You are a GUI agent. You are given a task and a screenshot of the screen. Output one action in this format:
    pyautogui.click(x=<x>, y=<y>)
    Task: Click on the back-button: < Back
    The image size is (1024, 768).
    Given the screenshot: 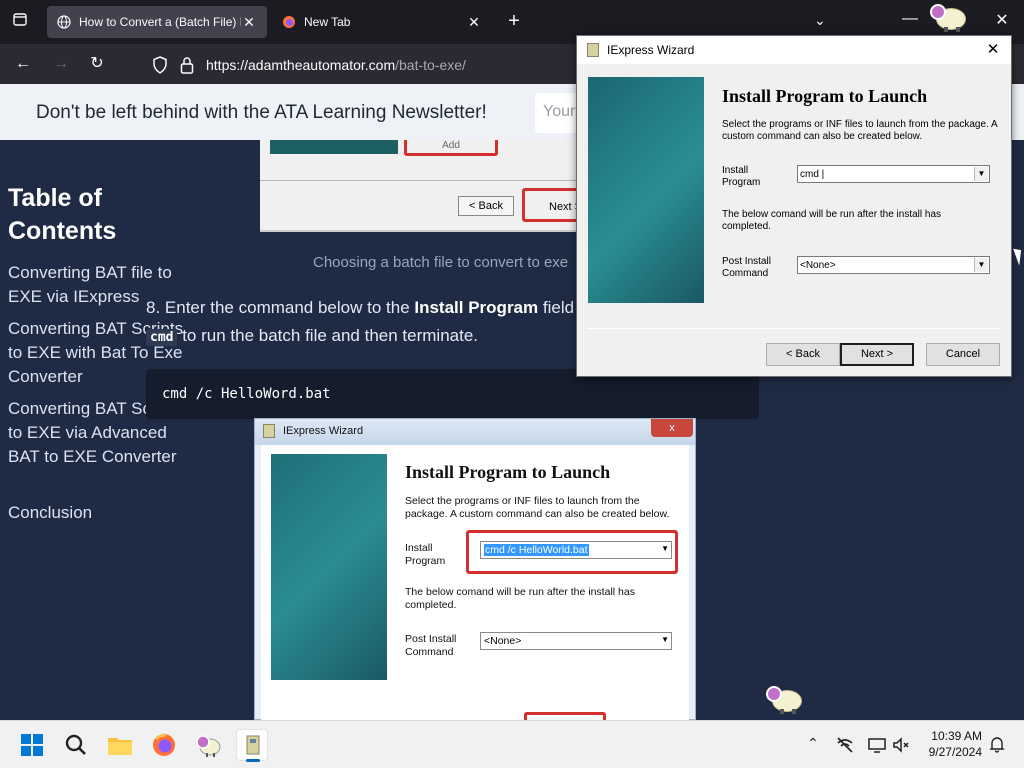 What is the action you would take?
    pyautogui.click(x=803, y=354)
    